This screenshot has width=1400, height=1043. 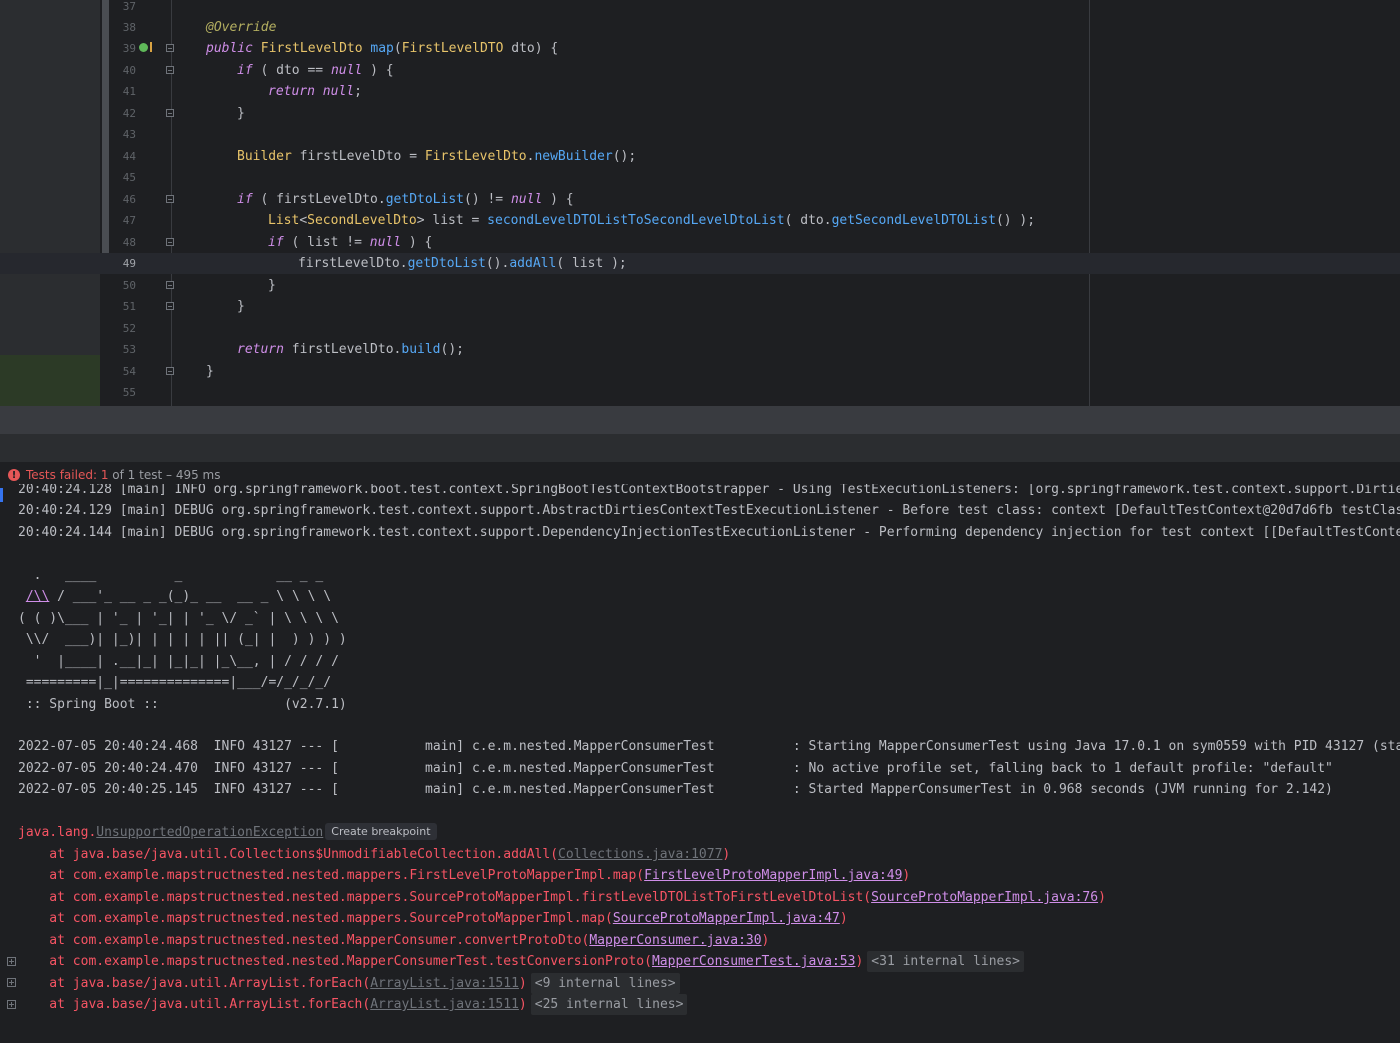 What do you see at coordinates (129, 27) in the screenshot?
I see `line-number: 38` at bounding box center [129, 27].